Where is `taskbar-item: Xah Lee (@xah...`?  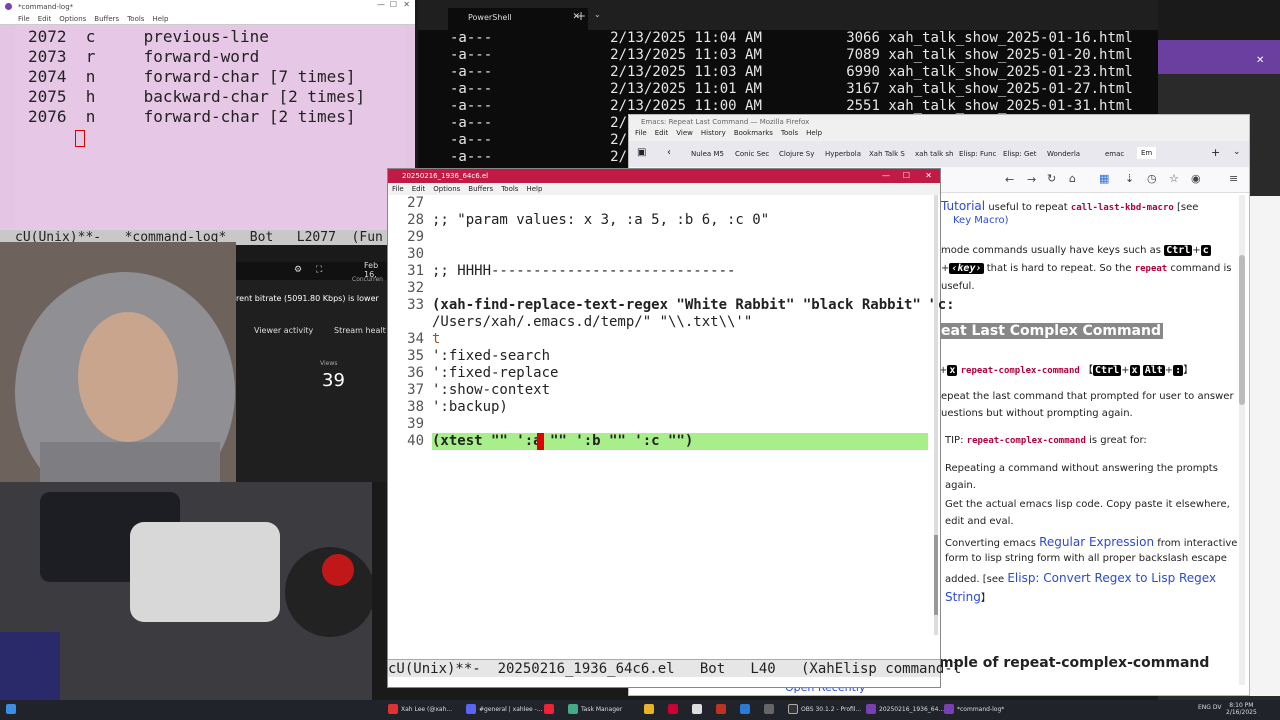 taskbar-item: Xah Lee (@xah... is located at coordinates (420, 709).